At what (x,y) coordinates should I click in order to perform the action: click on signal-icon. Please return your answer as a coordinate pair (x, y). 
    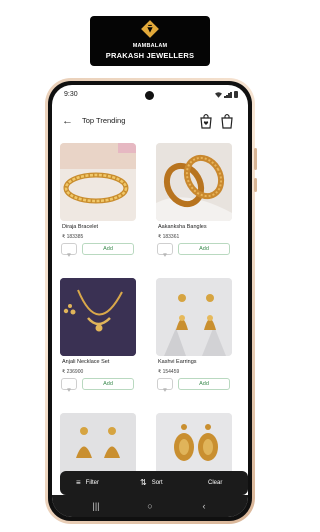
    Looking at the image, I should click on (228, 94).